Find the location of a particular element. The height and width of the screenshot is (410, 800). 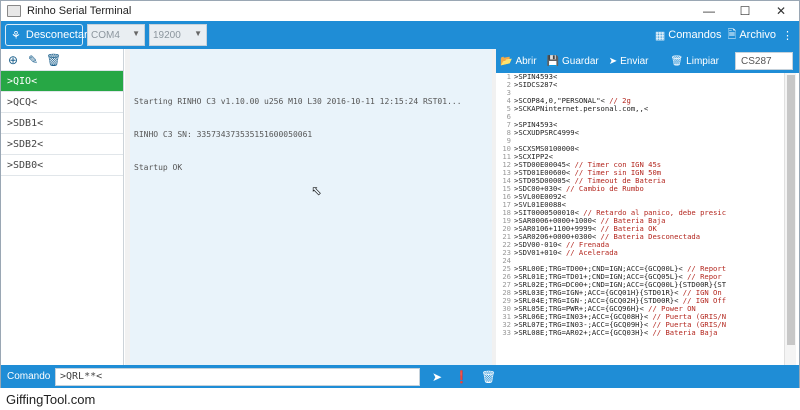

list-item: >QCQ< is located at coordinates (62, 102).